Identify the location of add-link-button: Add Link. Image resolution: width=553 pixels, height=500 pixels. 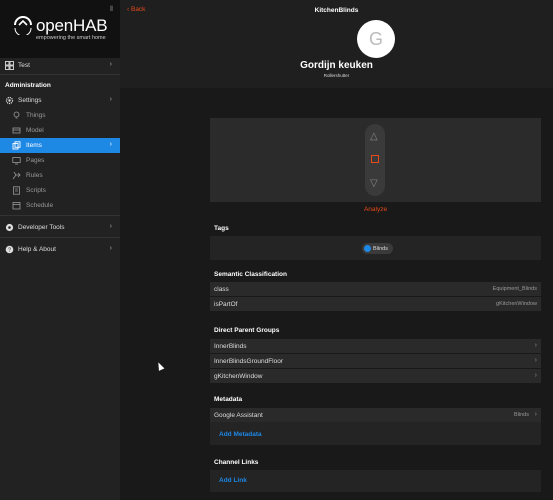
(233, 480).